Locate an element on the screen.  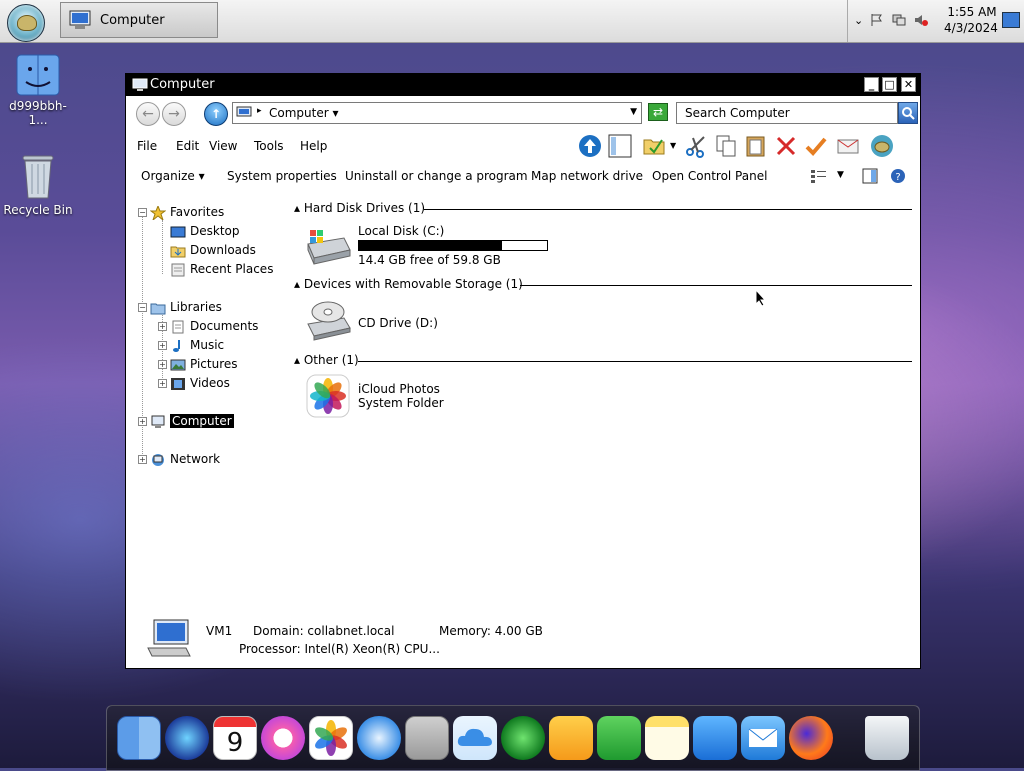
show-desktop-icon is located at coordinates (1011, 20).